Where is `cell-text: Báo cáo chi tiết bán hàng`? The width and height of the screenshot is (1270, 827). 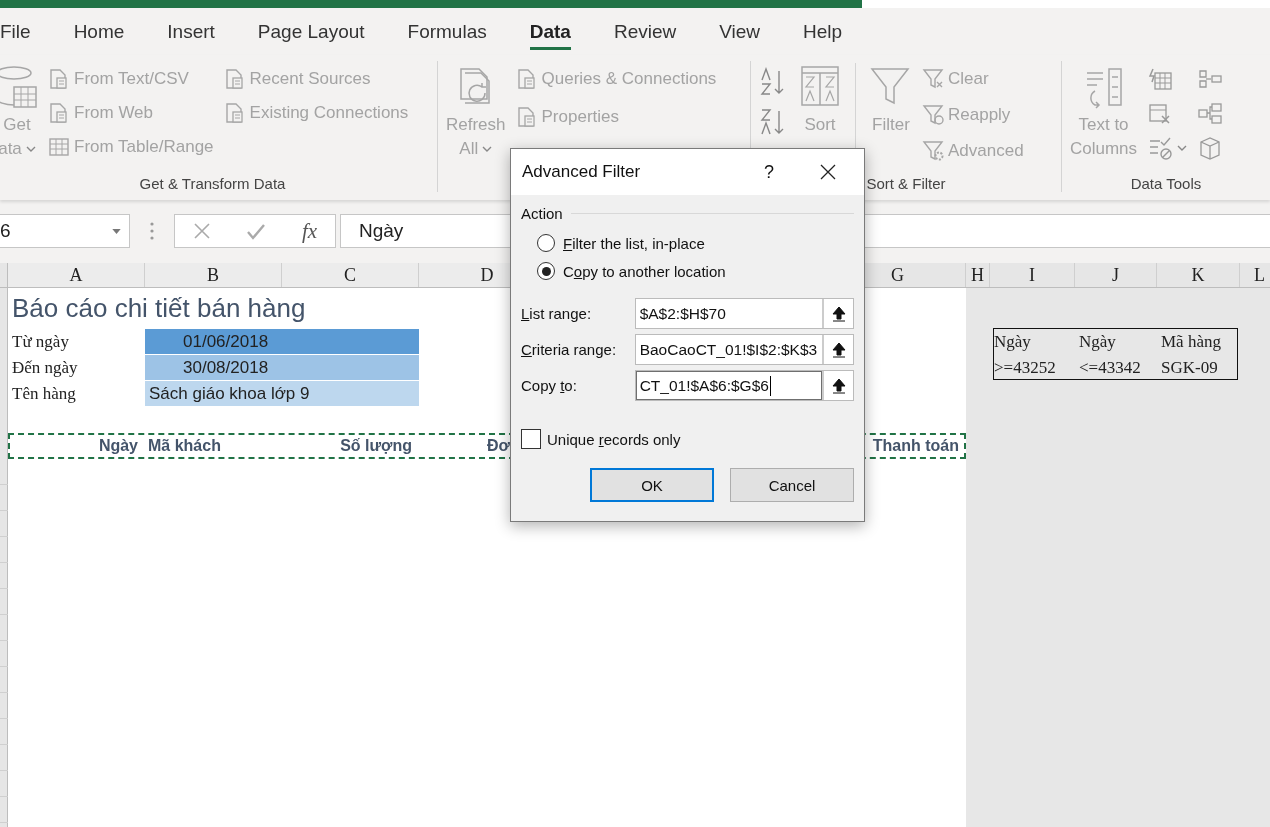 cell-text: Báo cáo chi tiết bán hàng is located at coordinates (159, 308).